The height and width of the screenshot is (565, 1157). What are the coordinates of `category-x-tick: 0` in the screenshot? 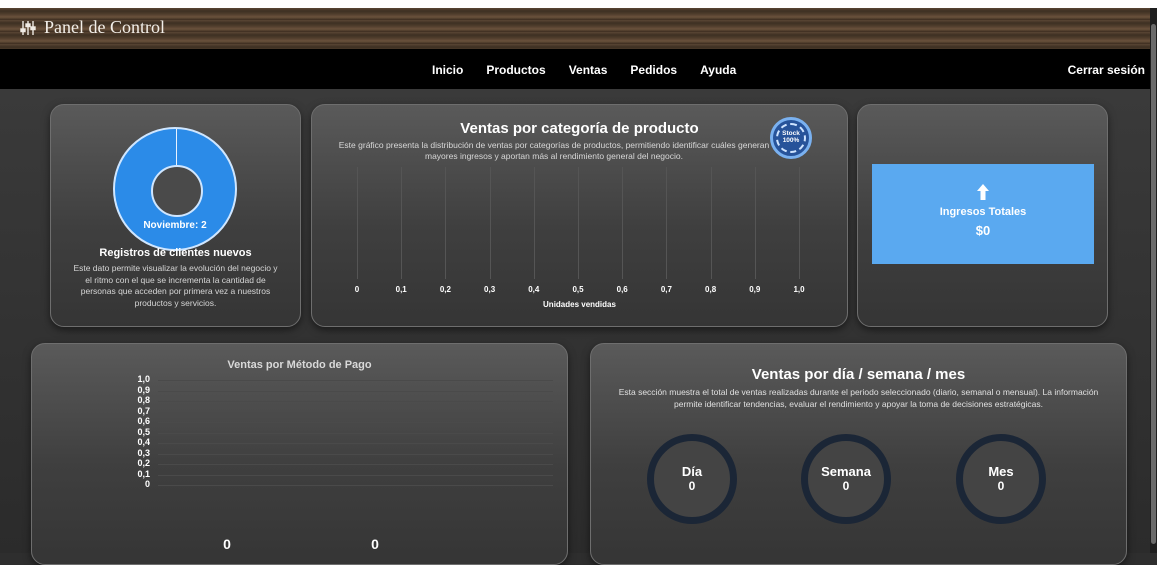 It's located at (357, 289).